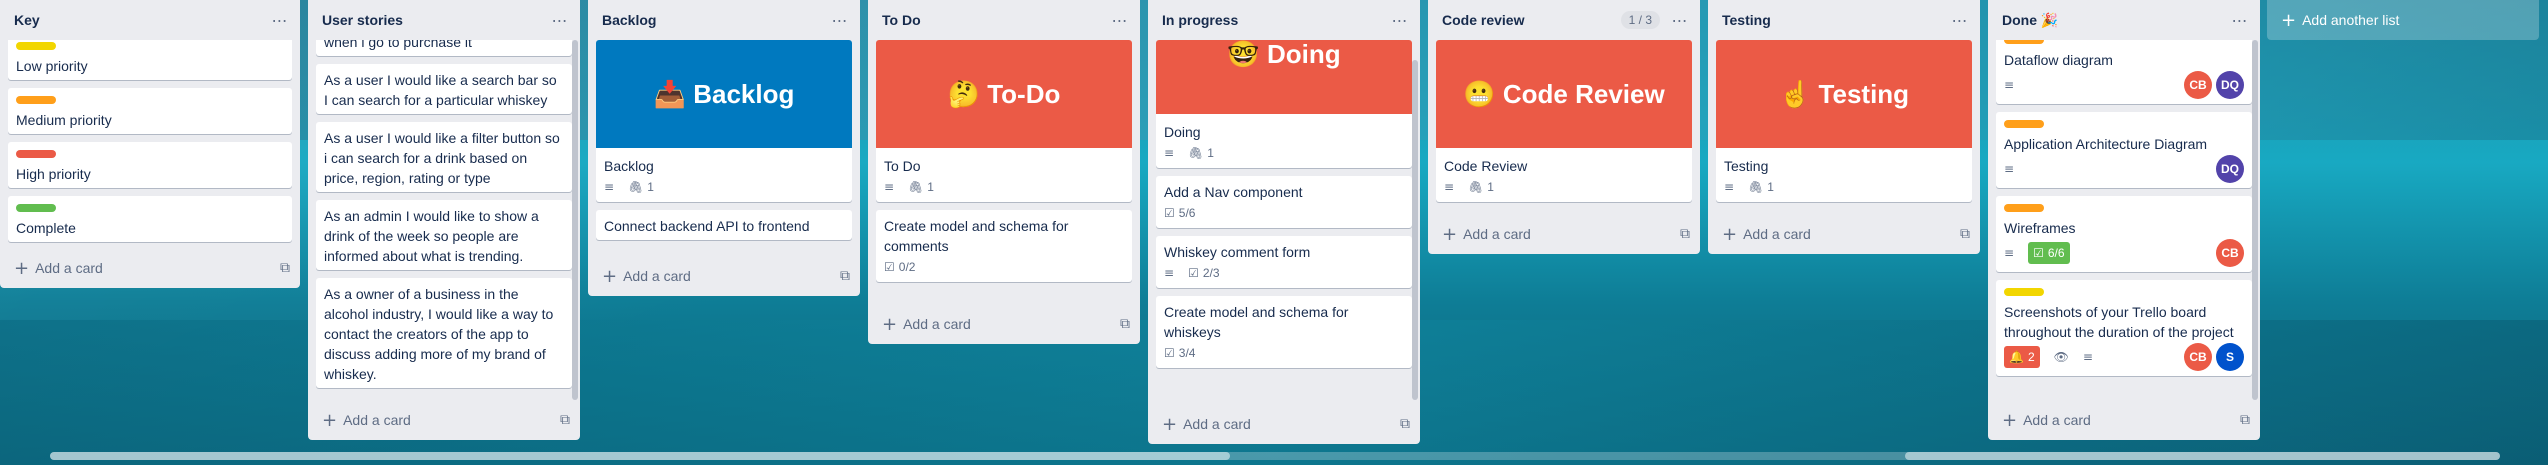 The height and width of the screenshot is (465, 2548). I want to click on orange-label, so click(2024, 208).